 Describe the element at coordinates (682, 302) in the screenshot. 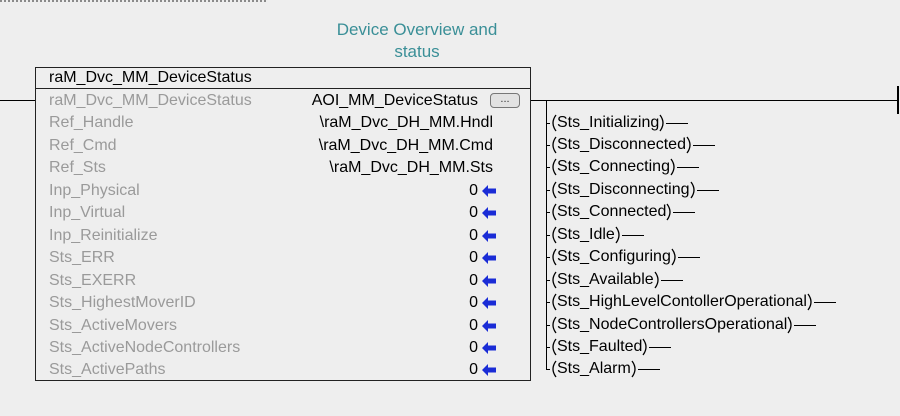

I see `coil-tag-label: Sts_HighLevelContollerOperational` at that location.